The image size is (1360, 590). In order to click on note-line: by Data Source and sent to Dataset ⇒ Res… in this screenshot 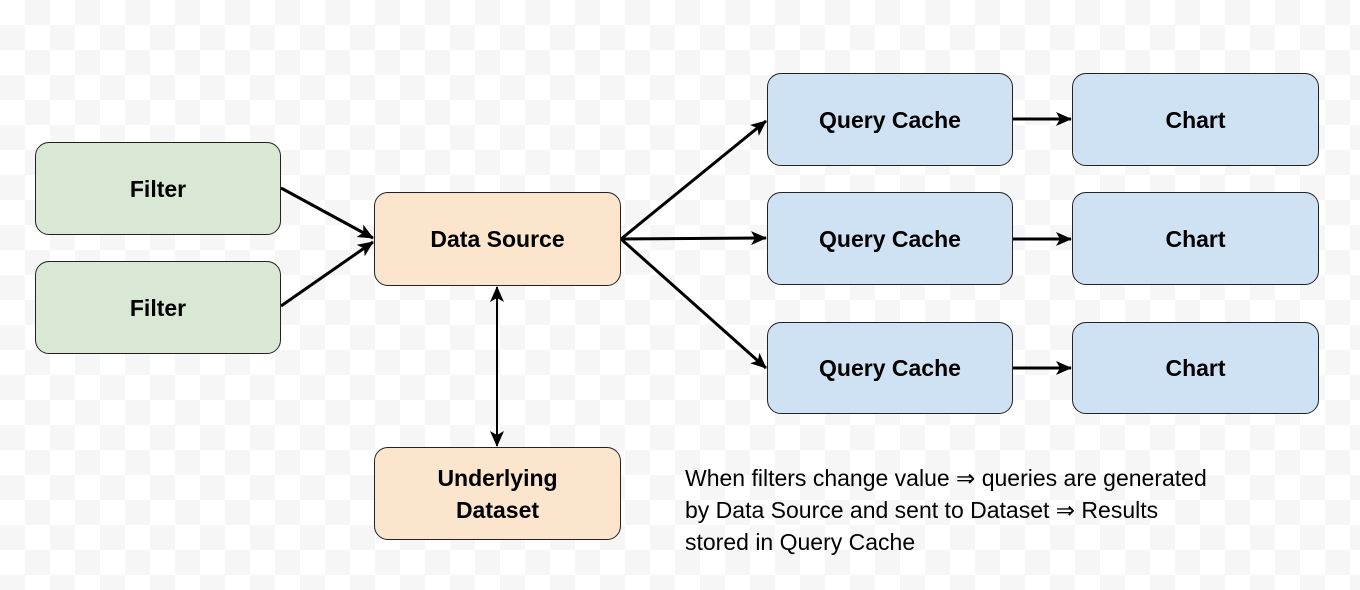, I will do `click(922, 510)`.